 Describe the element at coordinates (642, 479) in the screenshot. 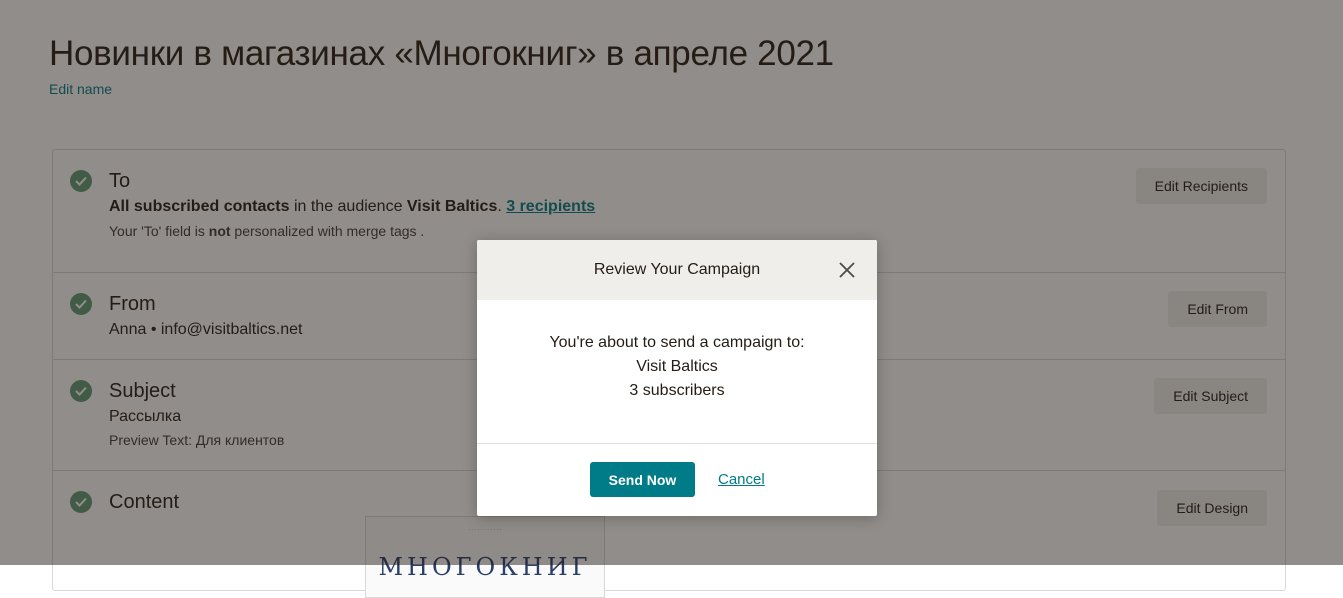

I see `send-now-button: Send Now` at that location.